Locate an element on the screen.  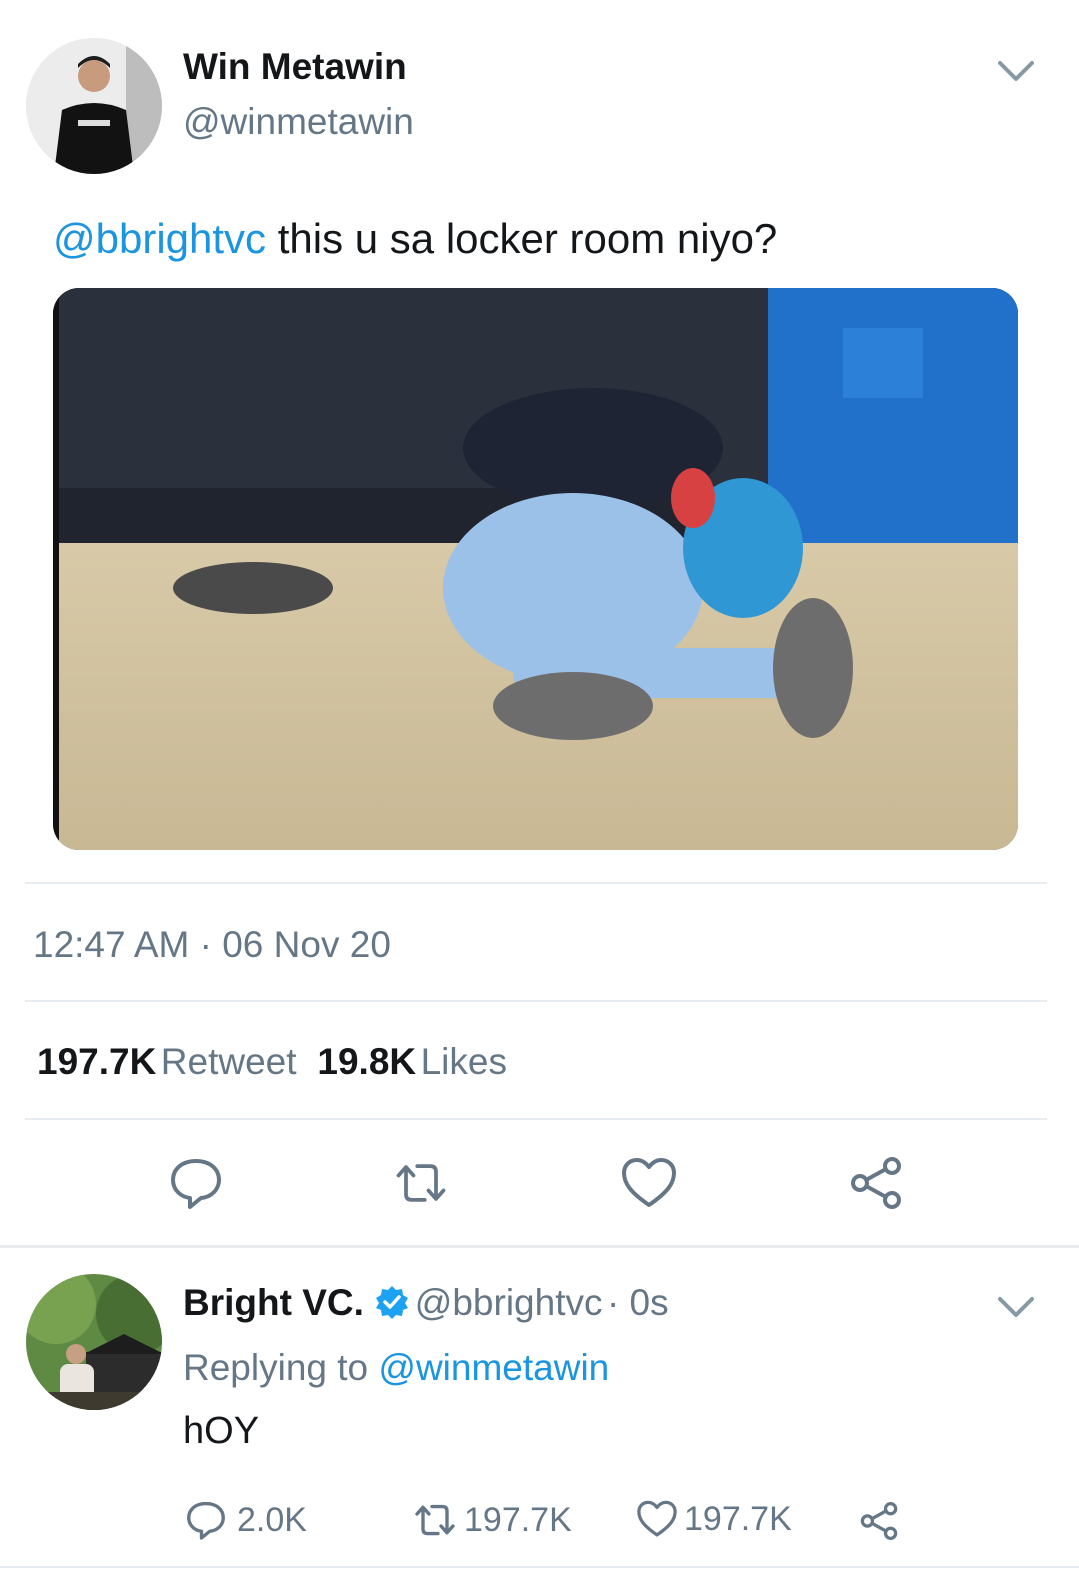
reply-text: hOY is located at coordinates (221, 1431).